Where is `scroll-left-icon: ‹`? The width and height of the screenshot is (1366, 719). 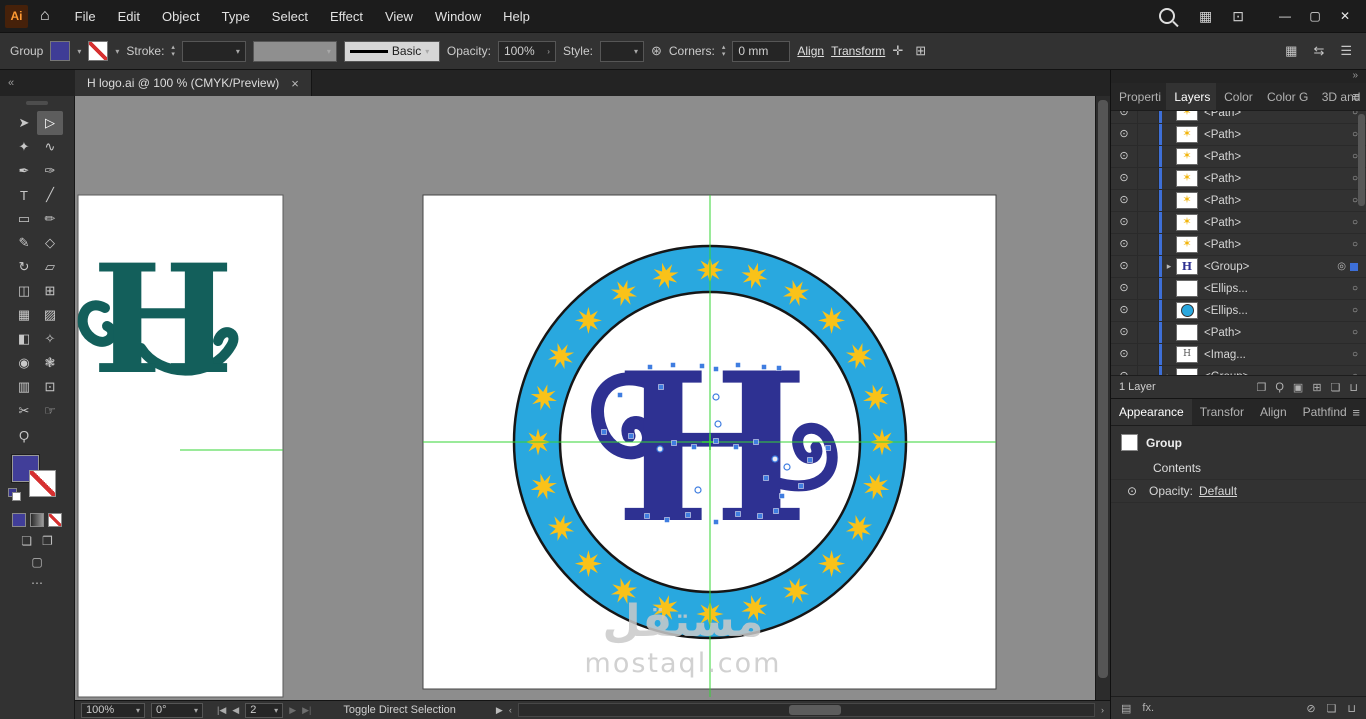
scroll-left-icon: ‹ is located at coordinates (510, 710).